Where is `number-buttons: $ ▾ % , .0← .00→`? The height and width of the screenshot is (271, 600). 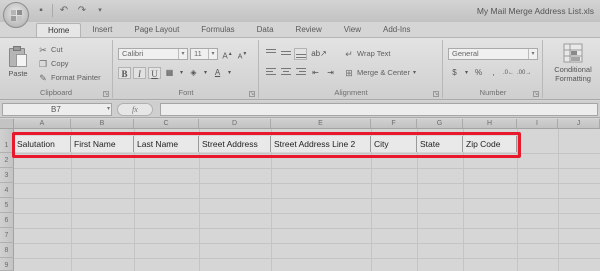
number-buttons: $ ▾ % , .0← .00→ is located at coordinates (489, 73).